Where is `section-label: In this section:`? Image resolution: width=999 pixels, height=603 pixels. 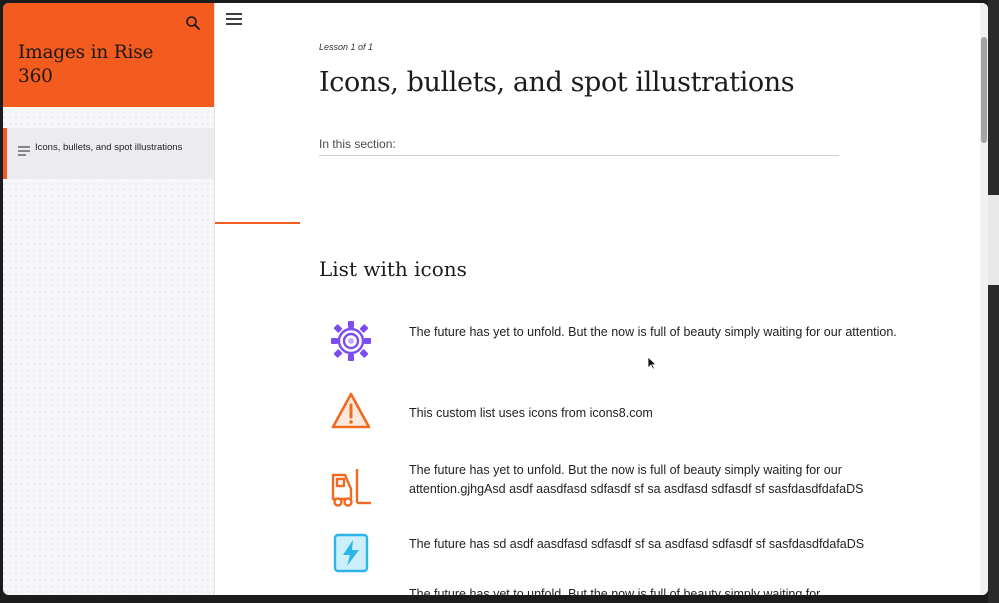 section-label: In this section: is located at coordinates (357, 144).